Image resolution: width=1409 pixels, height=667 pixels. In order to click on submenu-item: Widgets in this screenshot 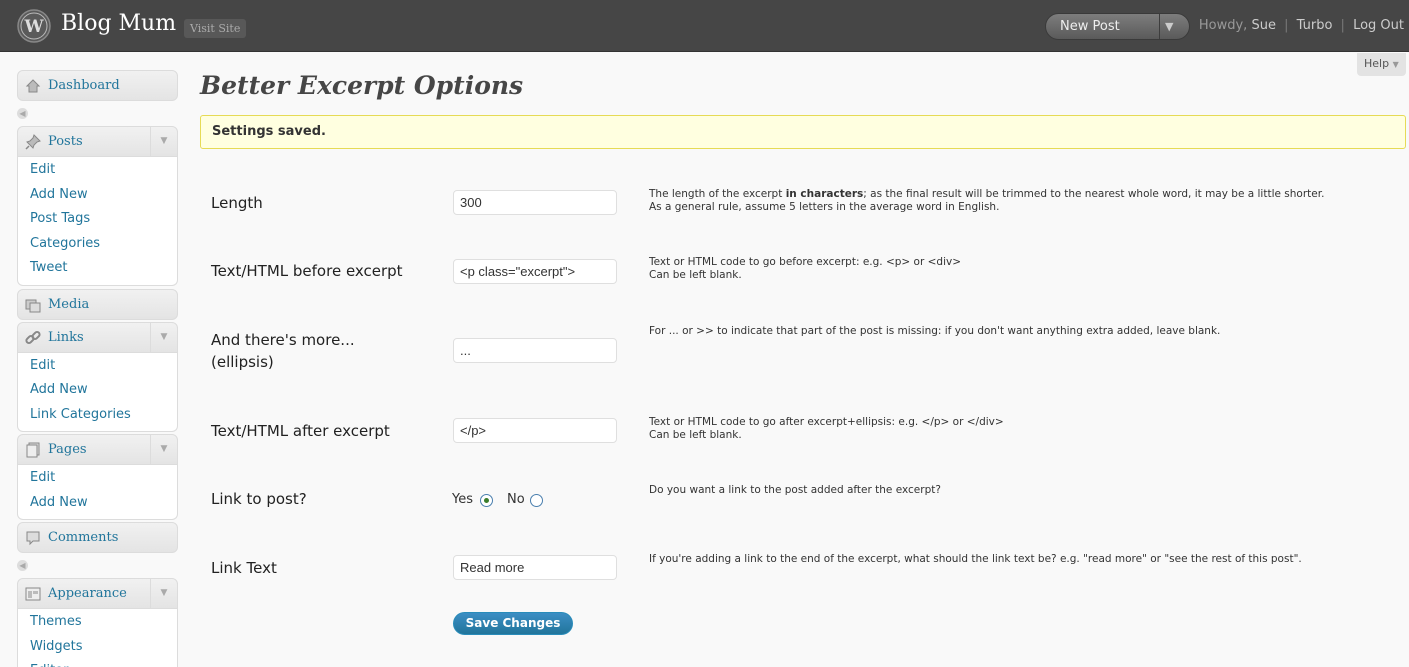, I will do `click(97, 647)`.